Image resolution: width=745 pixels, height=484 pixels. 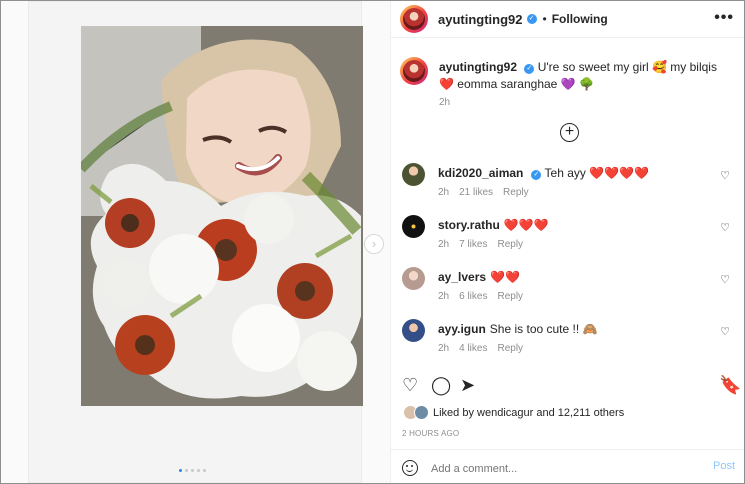 I want to click on comment-likes: 6 likes, so click(x=473, y=296).